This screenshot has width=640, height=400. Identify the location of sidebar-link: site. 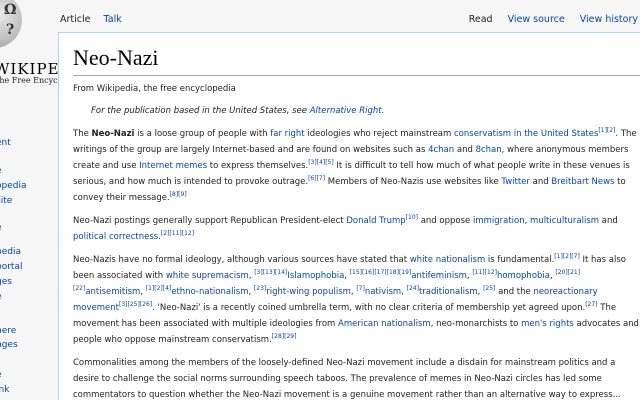
(6, 201).